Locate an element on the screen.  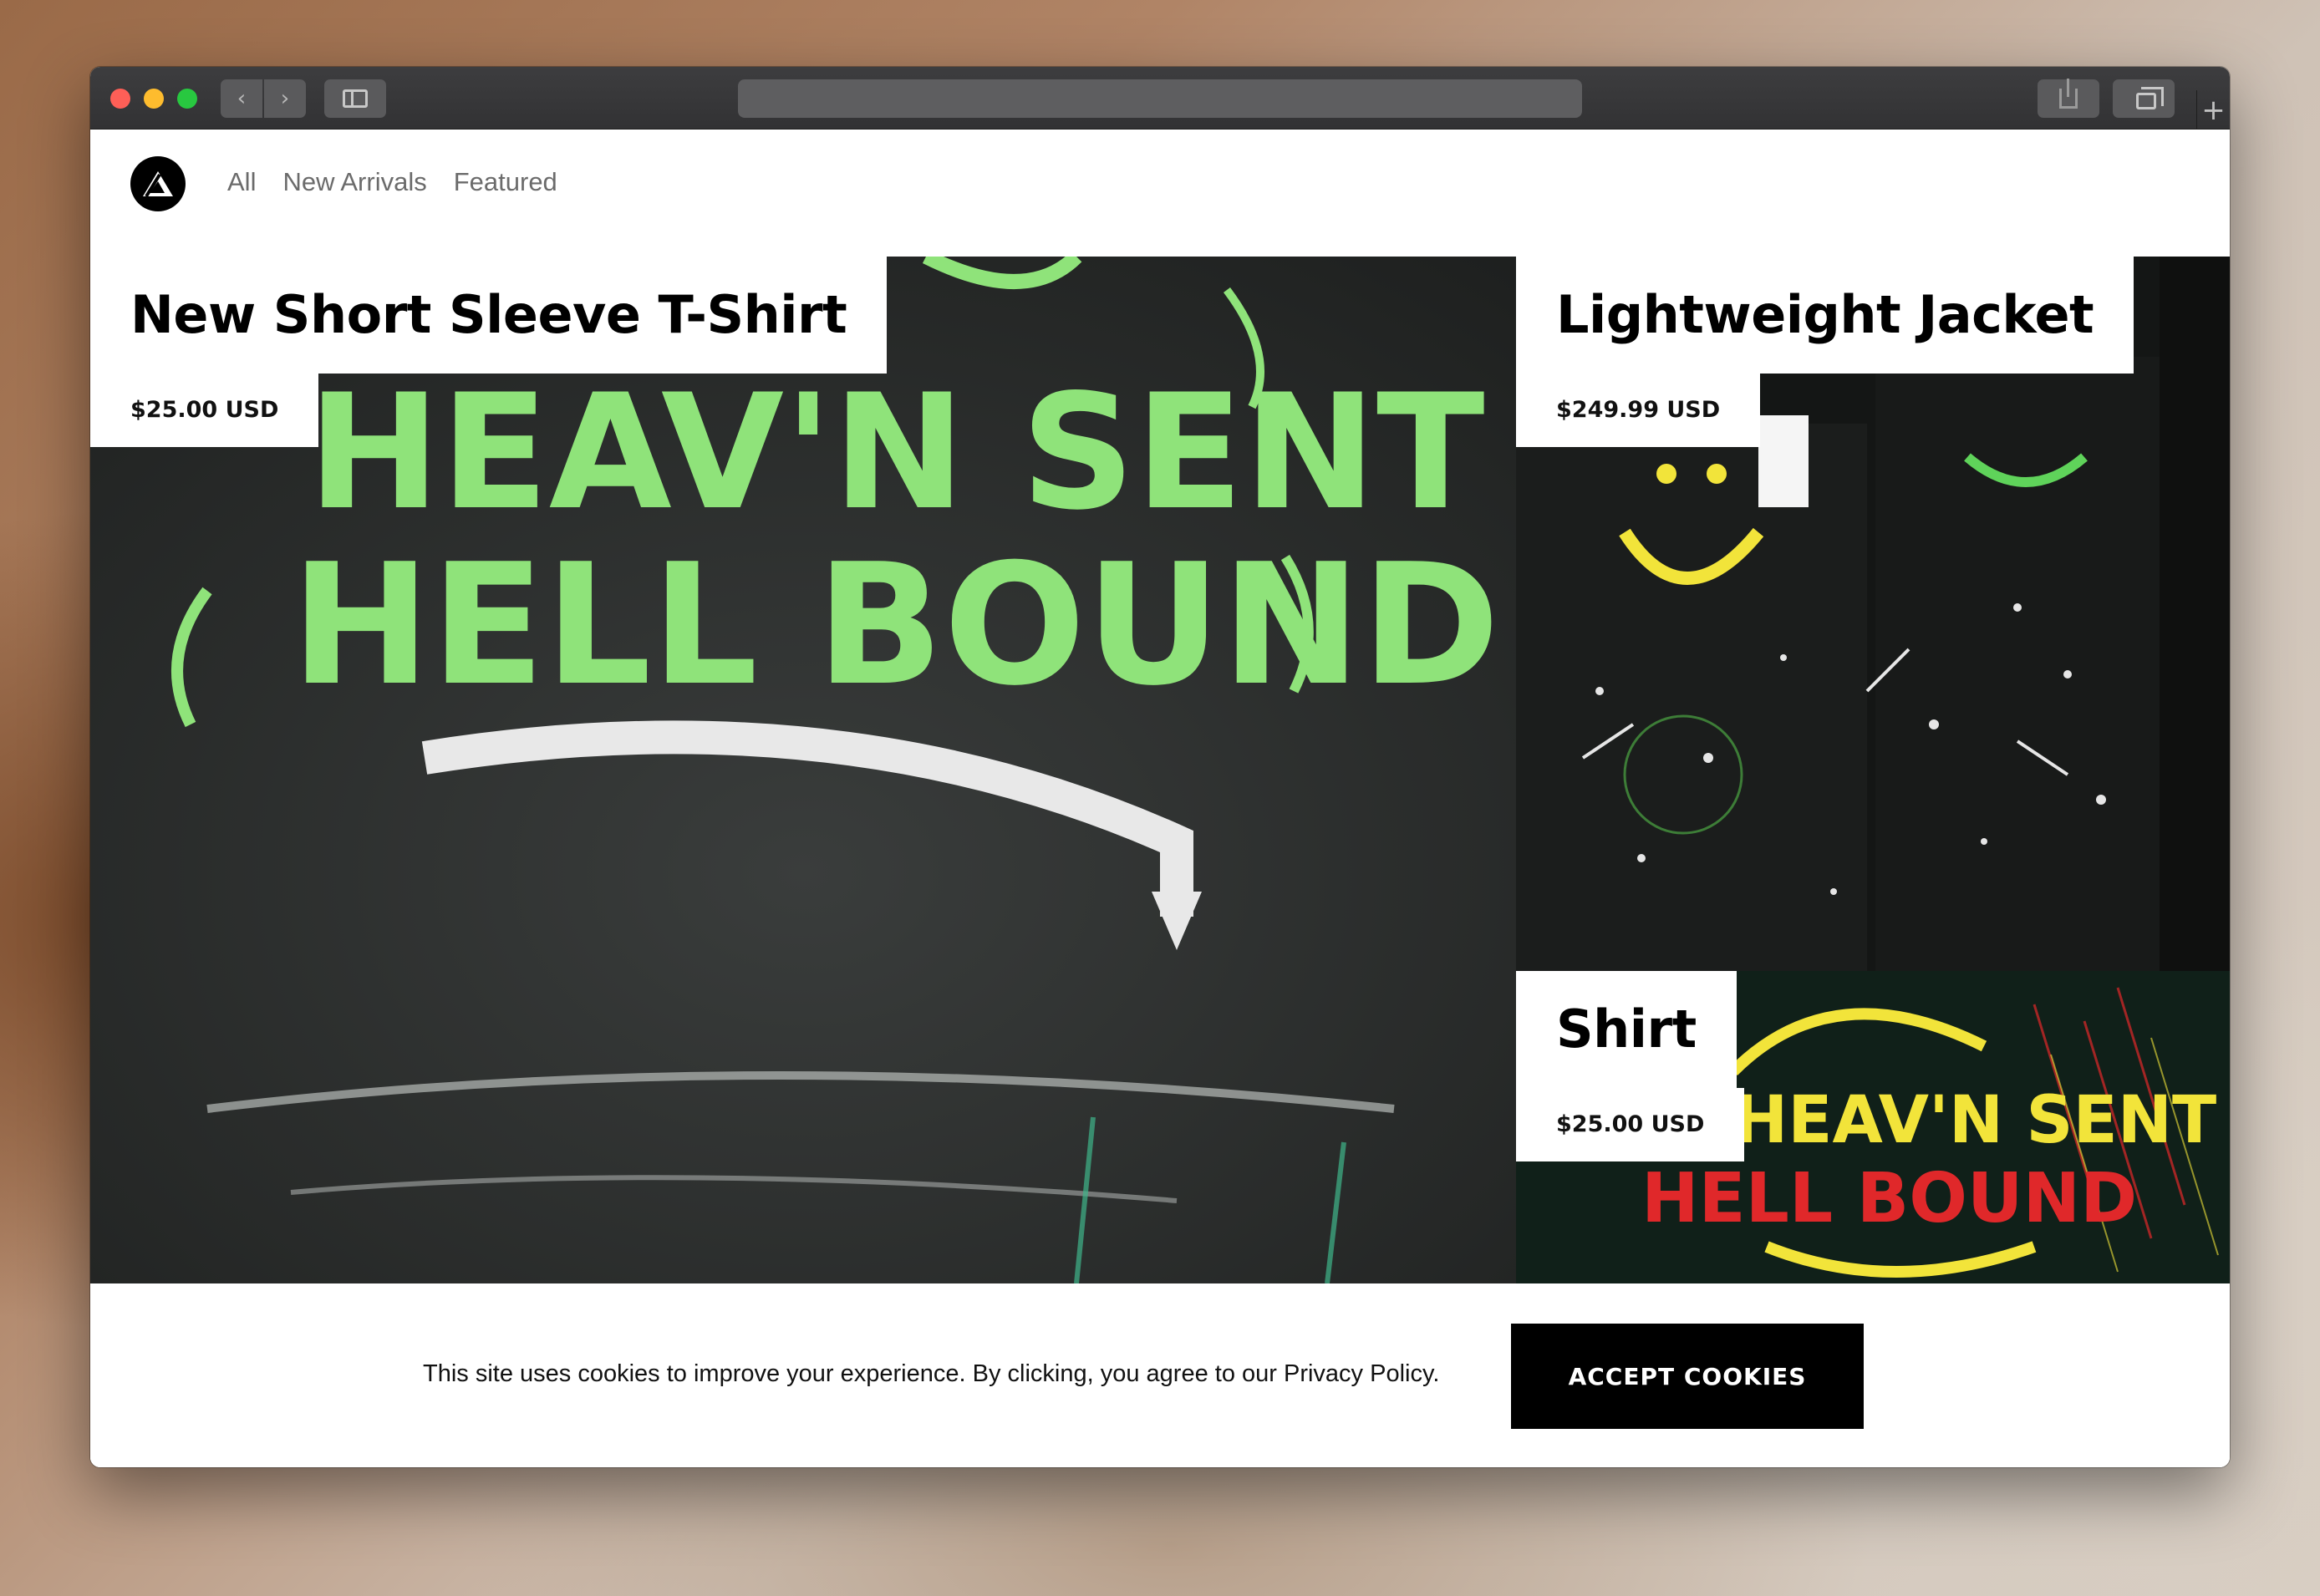
sidebar-icon is located at coordinates (355, 98).